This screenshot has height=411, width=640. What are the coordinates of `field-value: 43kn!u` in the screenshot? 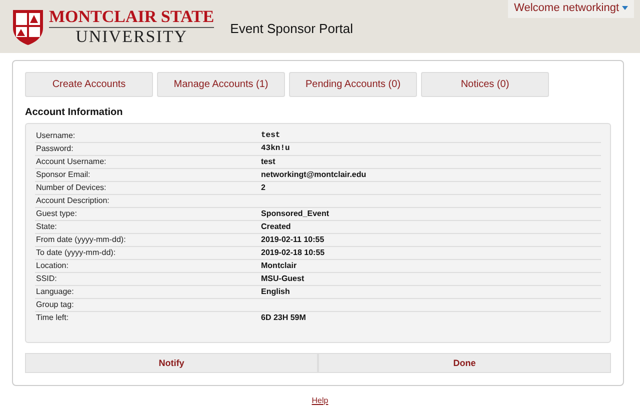 It's located at (275, 149).